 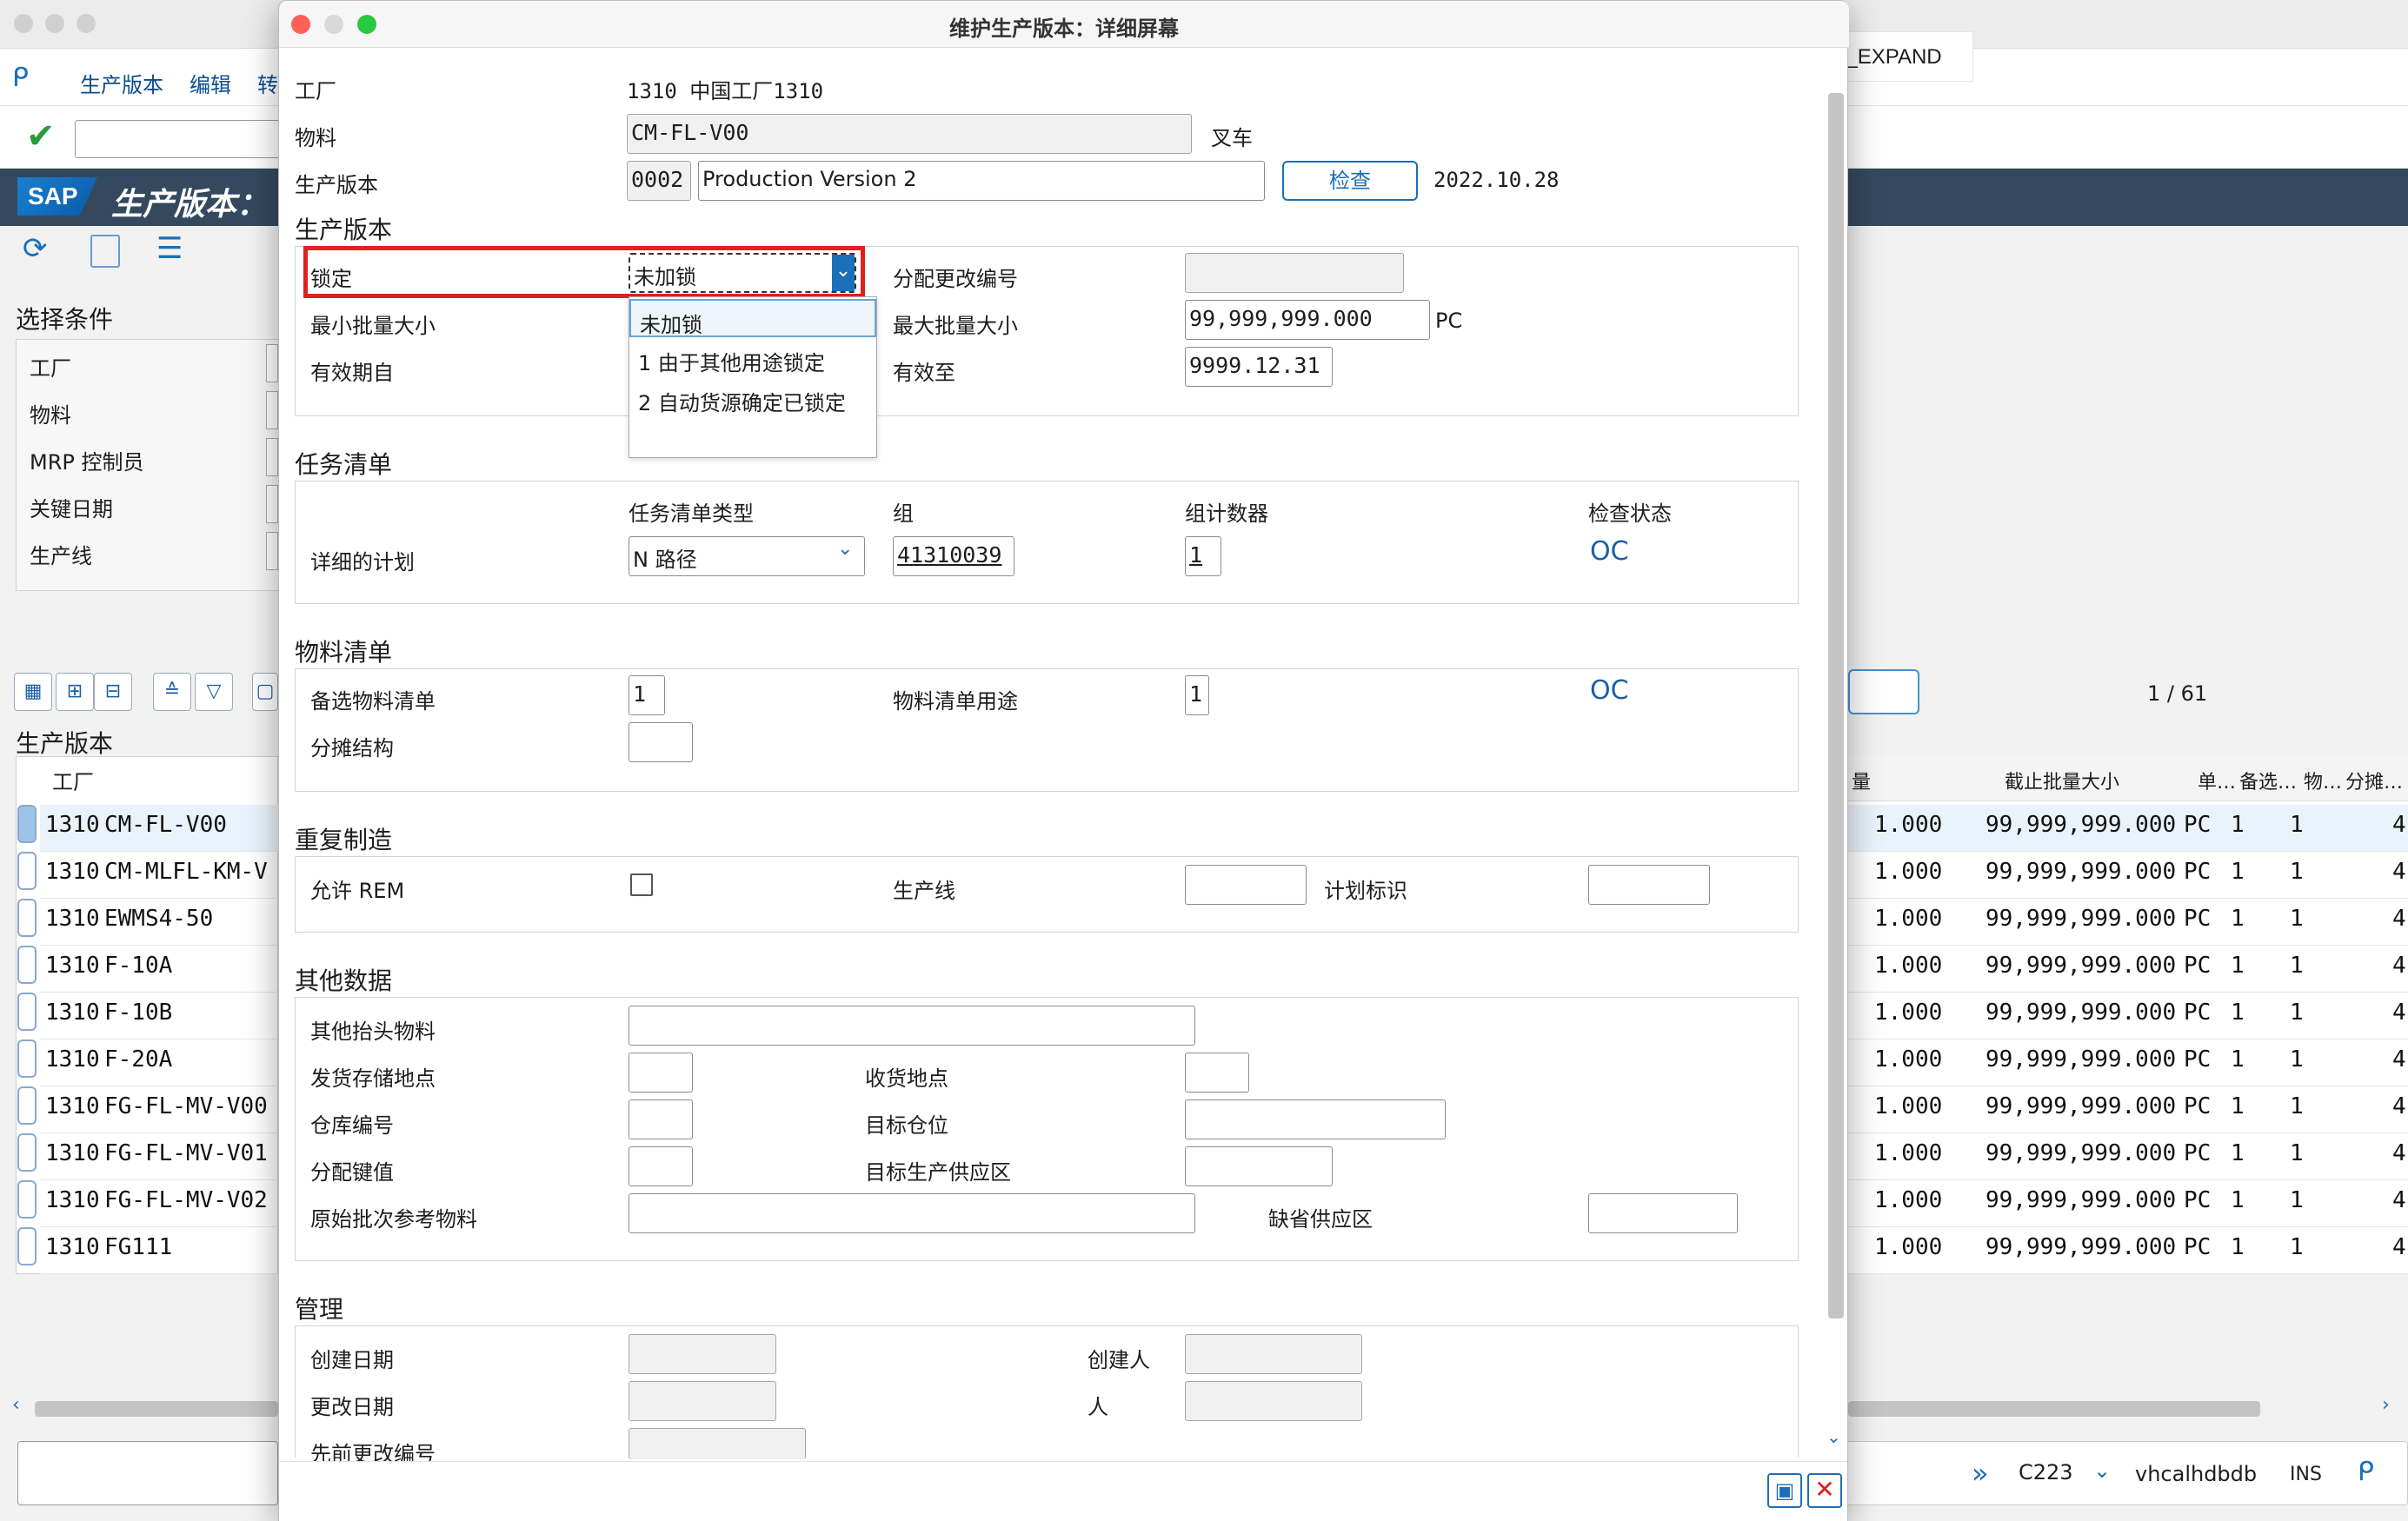 What do you see at coordinates (1610, 690) in the screenshot?
I see `bom-status-icon: OC` at bounding box center [1610, 690].